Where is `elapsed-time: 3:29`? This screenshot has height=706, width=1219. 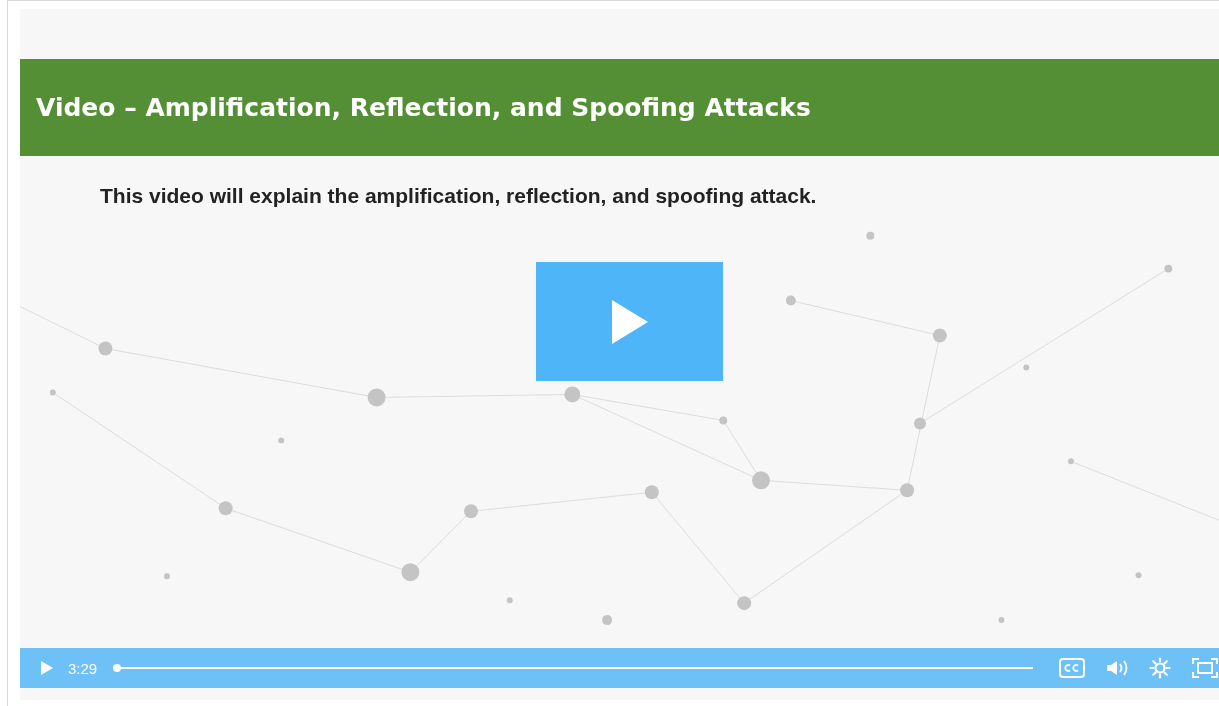
elapsed-time: 3:29 is located at coordinates (83, 668).